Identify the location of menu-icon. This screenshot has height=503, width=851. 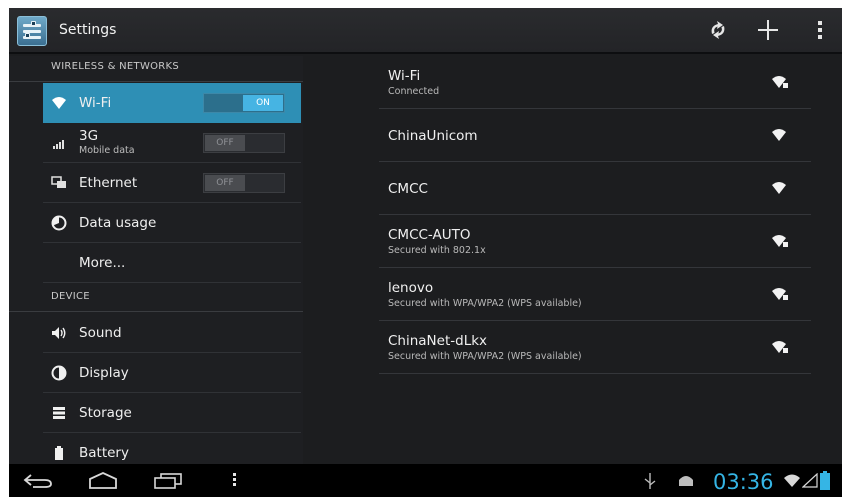
(234, 479).